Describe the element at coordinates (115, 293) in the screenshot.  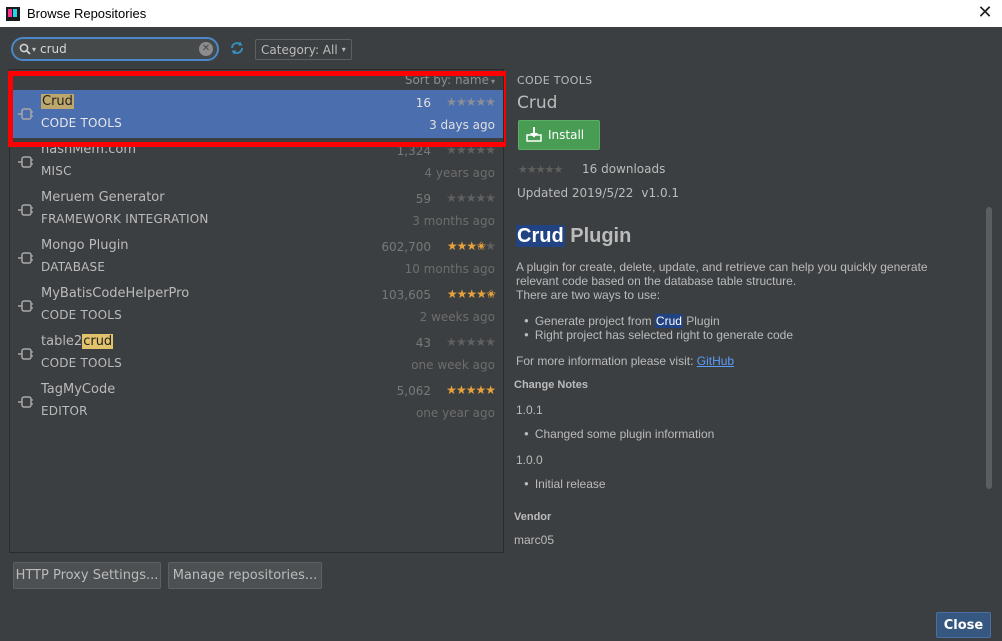
I see `plugin-name: MyBatisCodeHelperPro` at that location.